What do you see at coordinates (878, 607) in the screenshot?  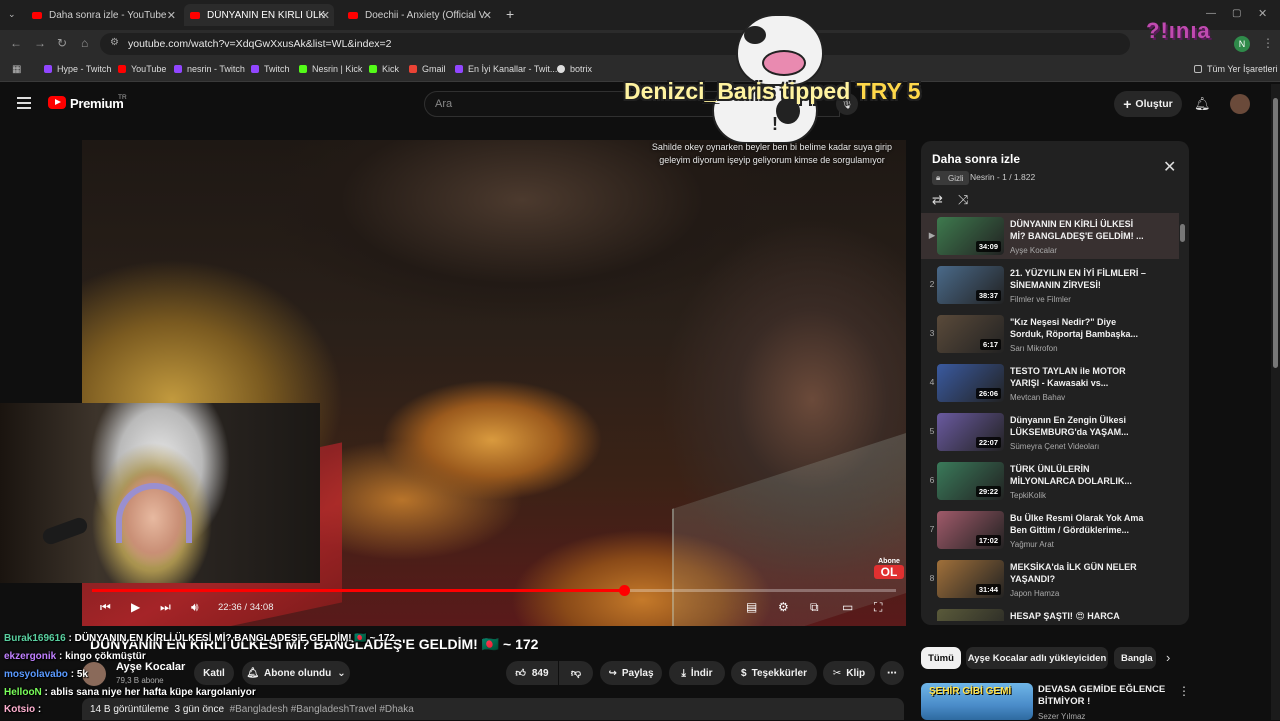 I see `fullscreen-icon: ⛶` at bounding box center [878, 607].